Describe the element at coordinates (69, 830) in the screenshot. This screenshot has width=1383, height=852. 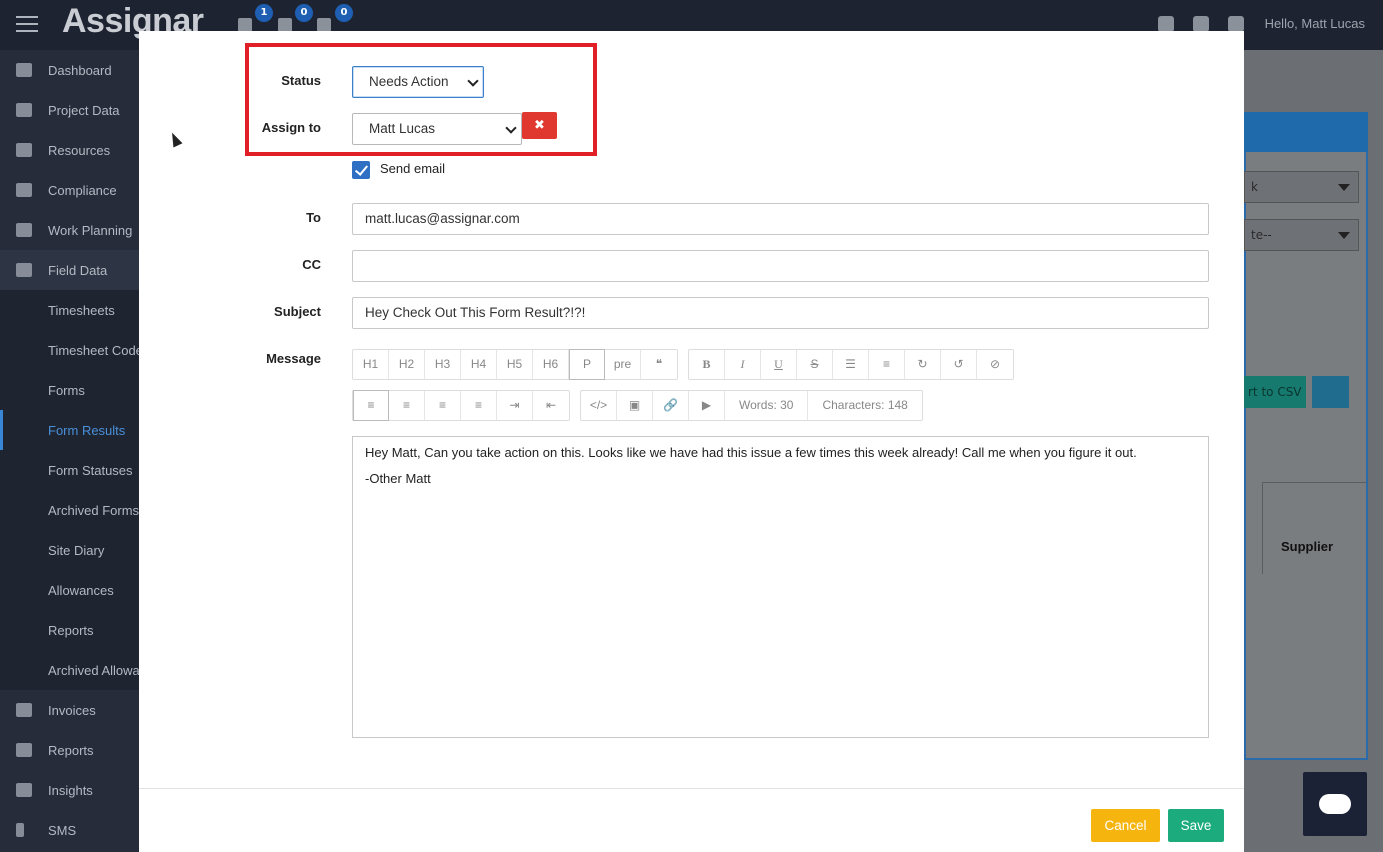
I see `sidebar-item-sms: SMS` at that location.